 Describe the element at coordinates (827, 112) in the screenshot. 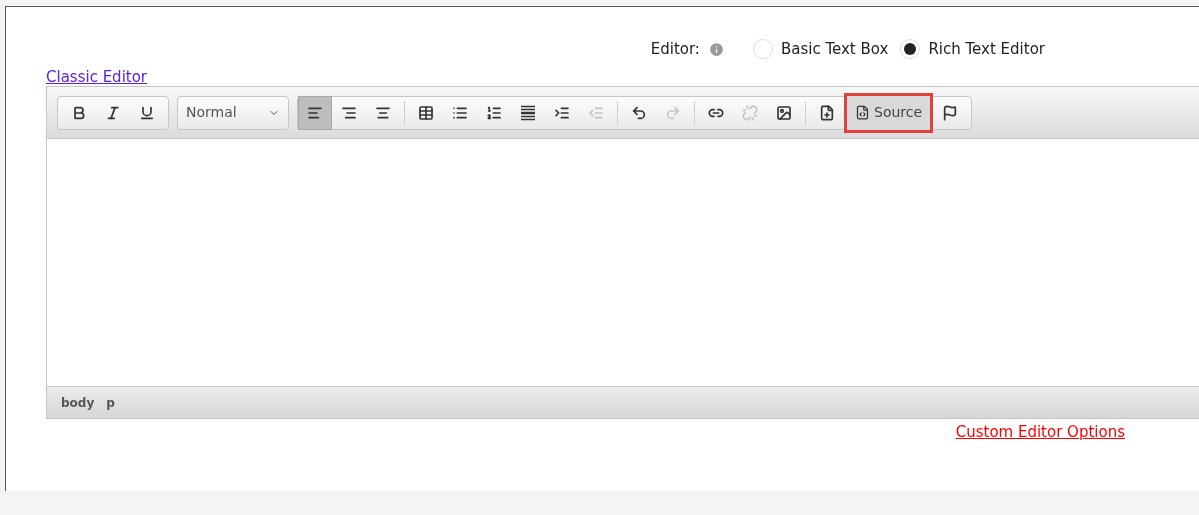

I see `template-icon` at that location.